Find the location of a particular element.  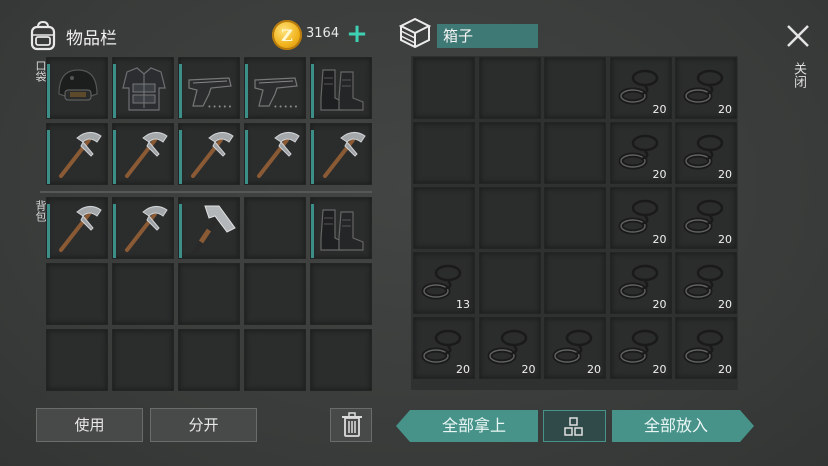

trash-button is located at coordinates (351, 425).